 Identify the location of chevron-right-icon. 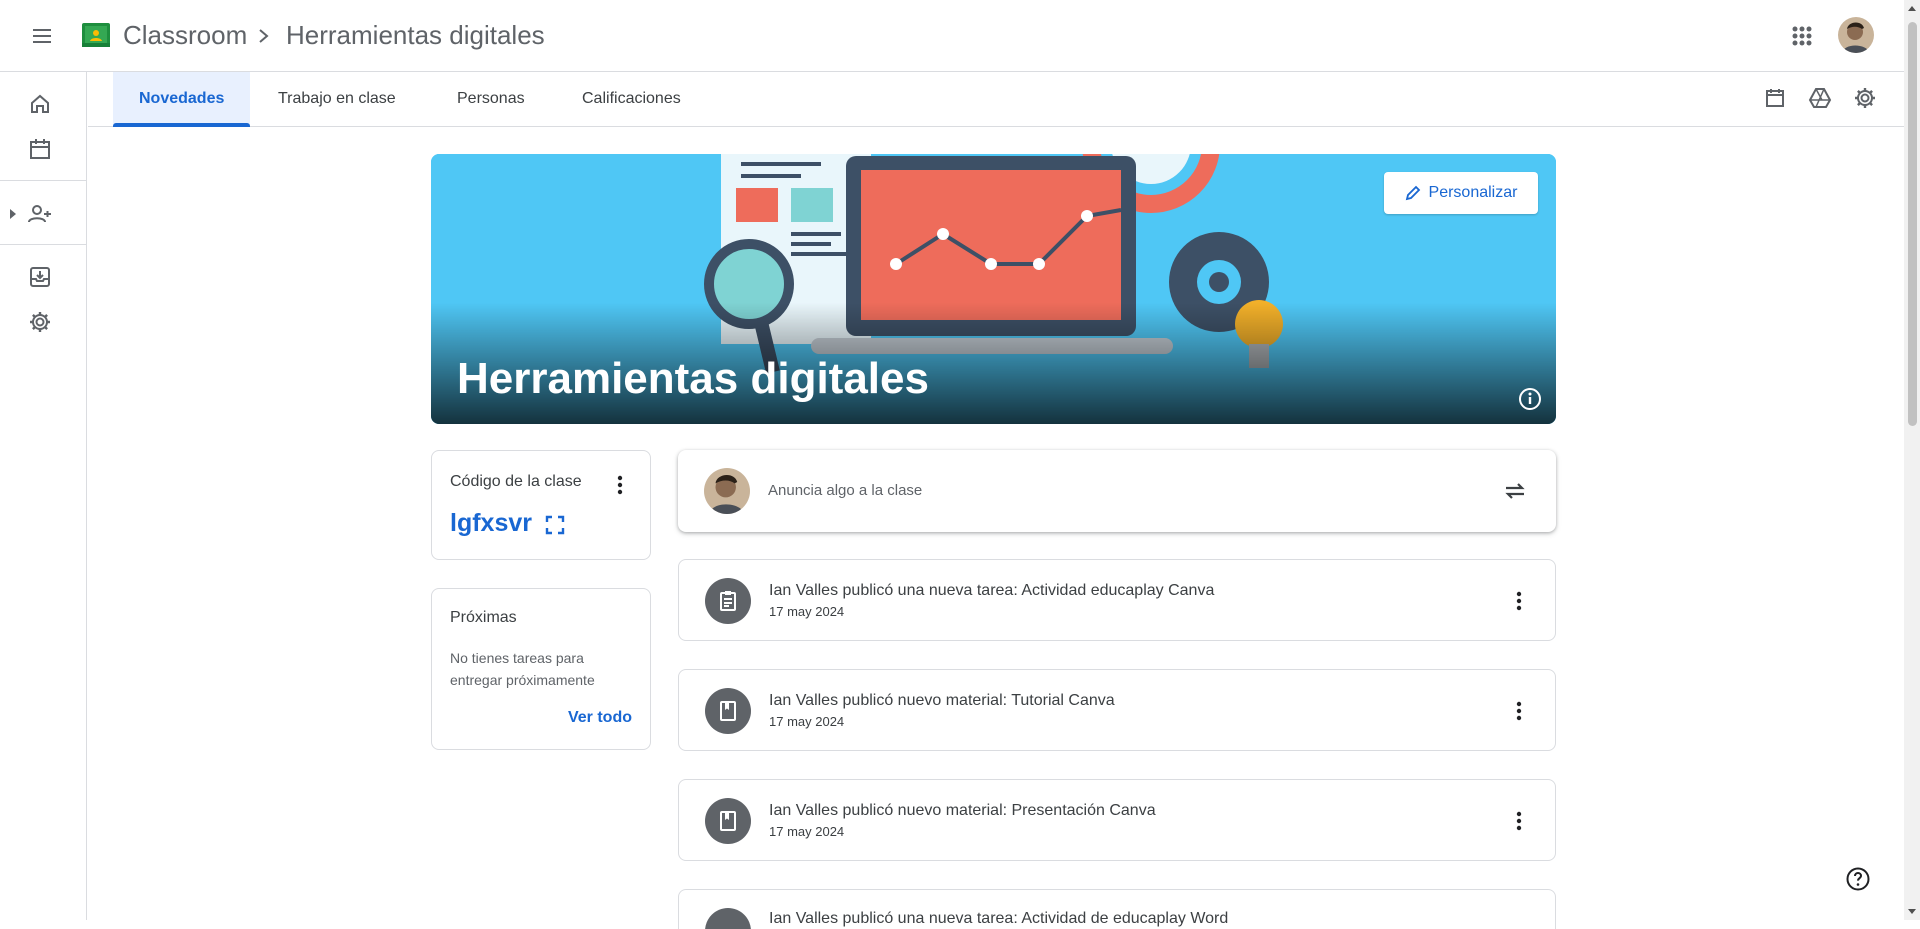
(264, 36).